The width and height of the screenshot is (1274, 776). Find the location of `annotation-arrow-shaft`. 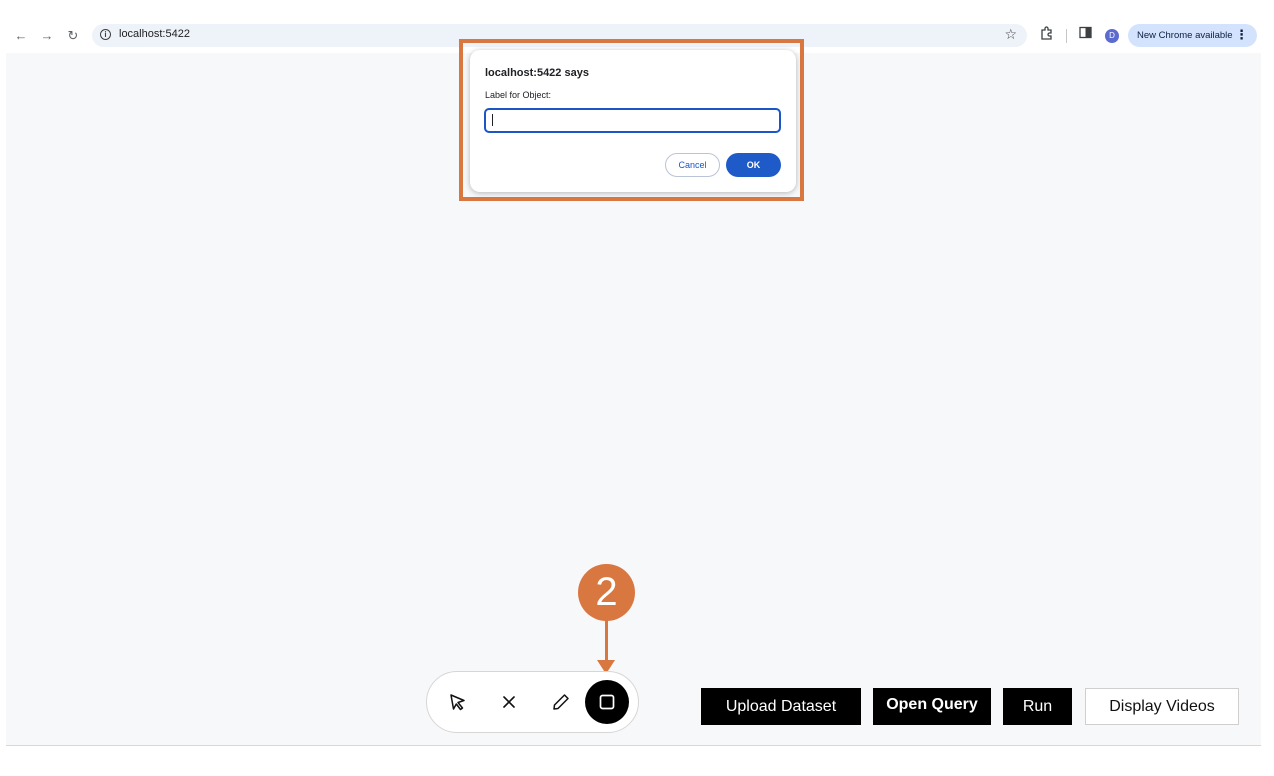

annotation-arrow-shaft is located at coordinates (606, 642).